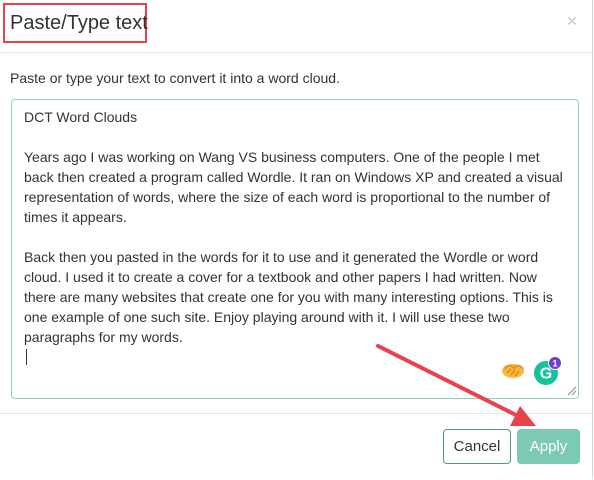  I want to click on hands-emoji-icon, so click(513, 370).